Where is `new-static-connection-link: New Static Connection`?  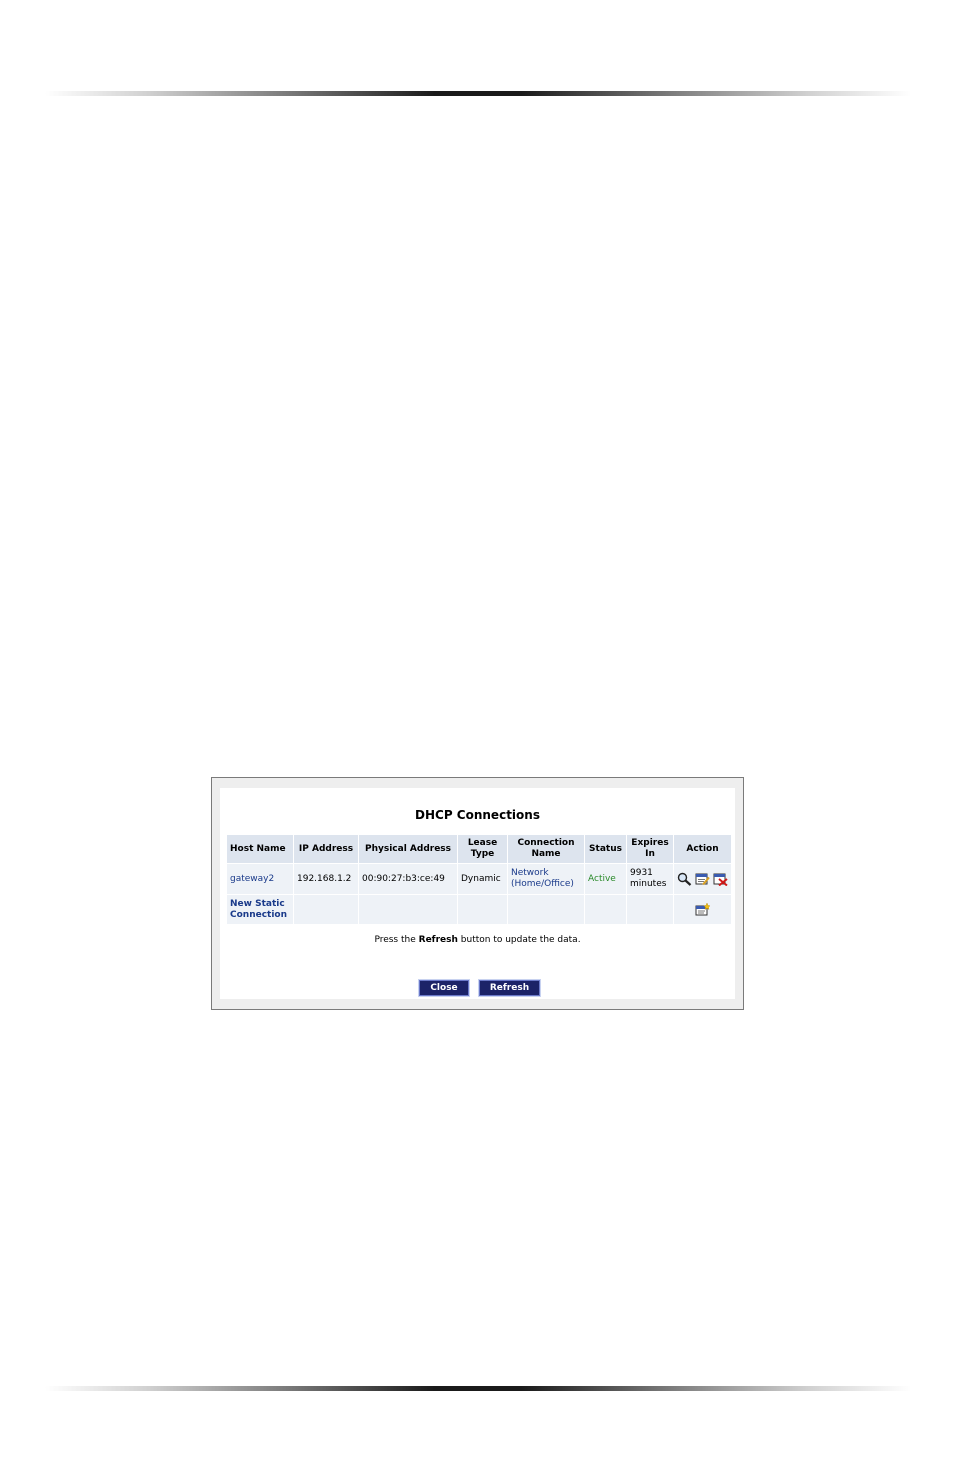 new-static-connection-link: New Static Connection is located at coordinates (260, 909).